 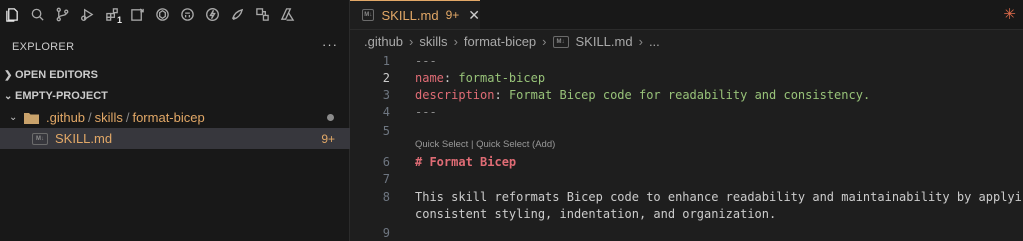 I want to click on github-icon, so click(x=187, y=14).